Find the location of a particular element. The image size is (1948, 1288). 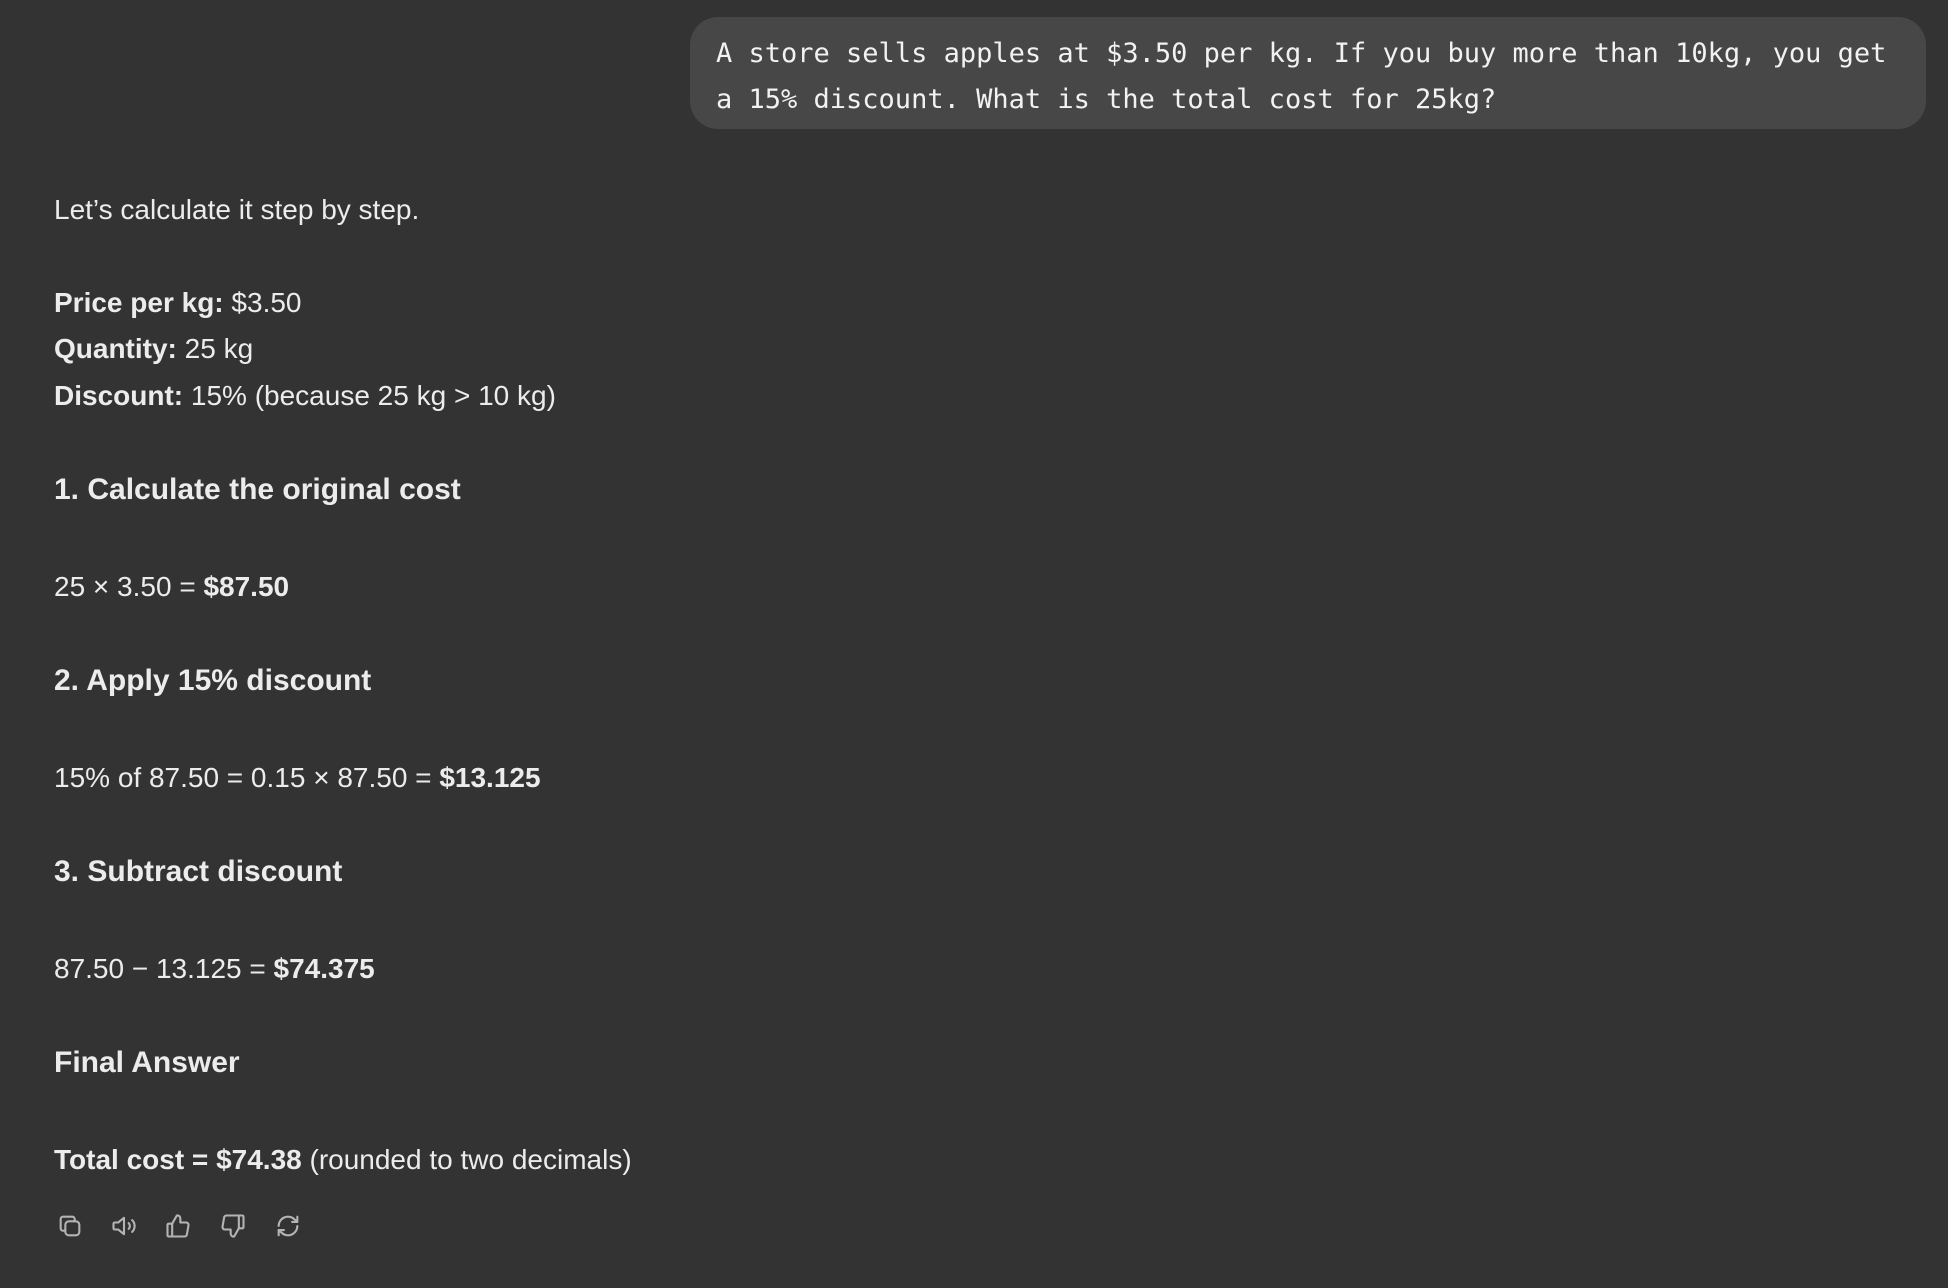

thumbs-down-button is located at coordinates (233, 1226).